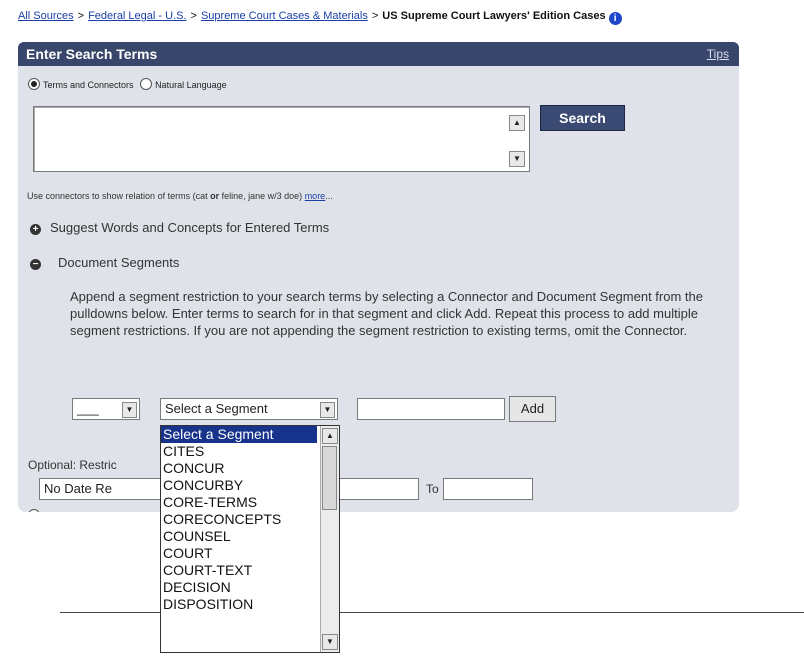 The height and width of the screenshot is (660, 804). What do you see at coordinates (35, 264) in the screenshot?
I see `minus-circle-icon: −` at bounding box center [35, 264].